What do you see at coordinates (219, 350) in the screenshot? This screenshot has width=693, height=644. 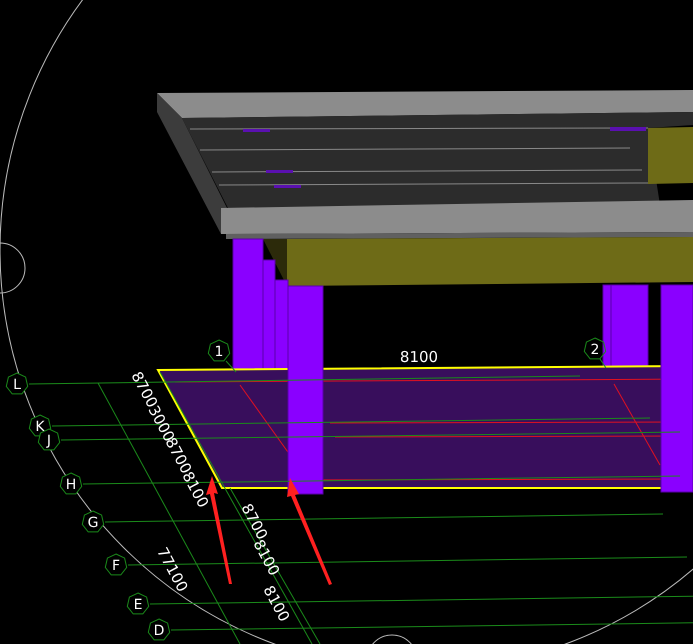 I see `grid-bubble: 1` at bounding box center [219, 350].